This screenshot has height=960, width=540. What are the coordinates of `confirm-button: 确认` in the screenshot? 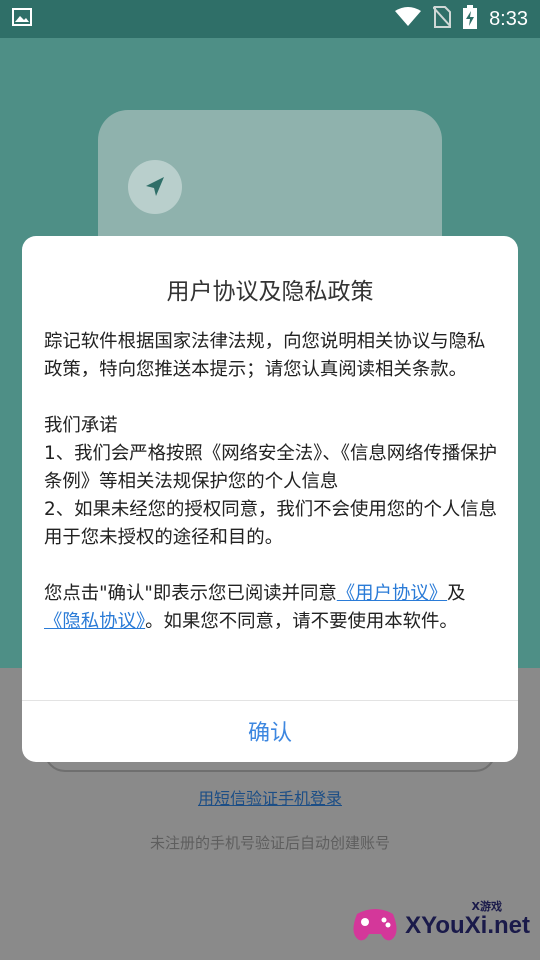 It's located at (270, 731).